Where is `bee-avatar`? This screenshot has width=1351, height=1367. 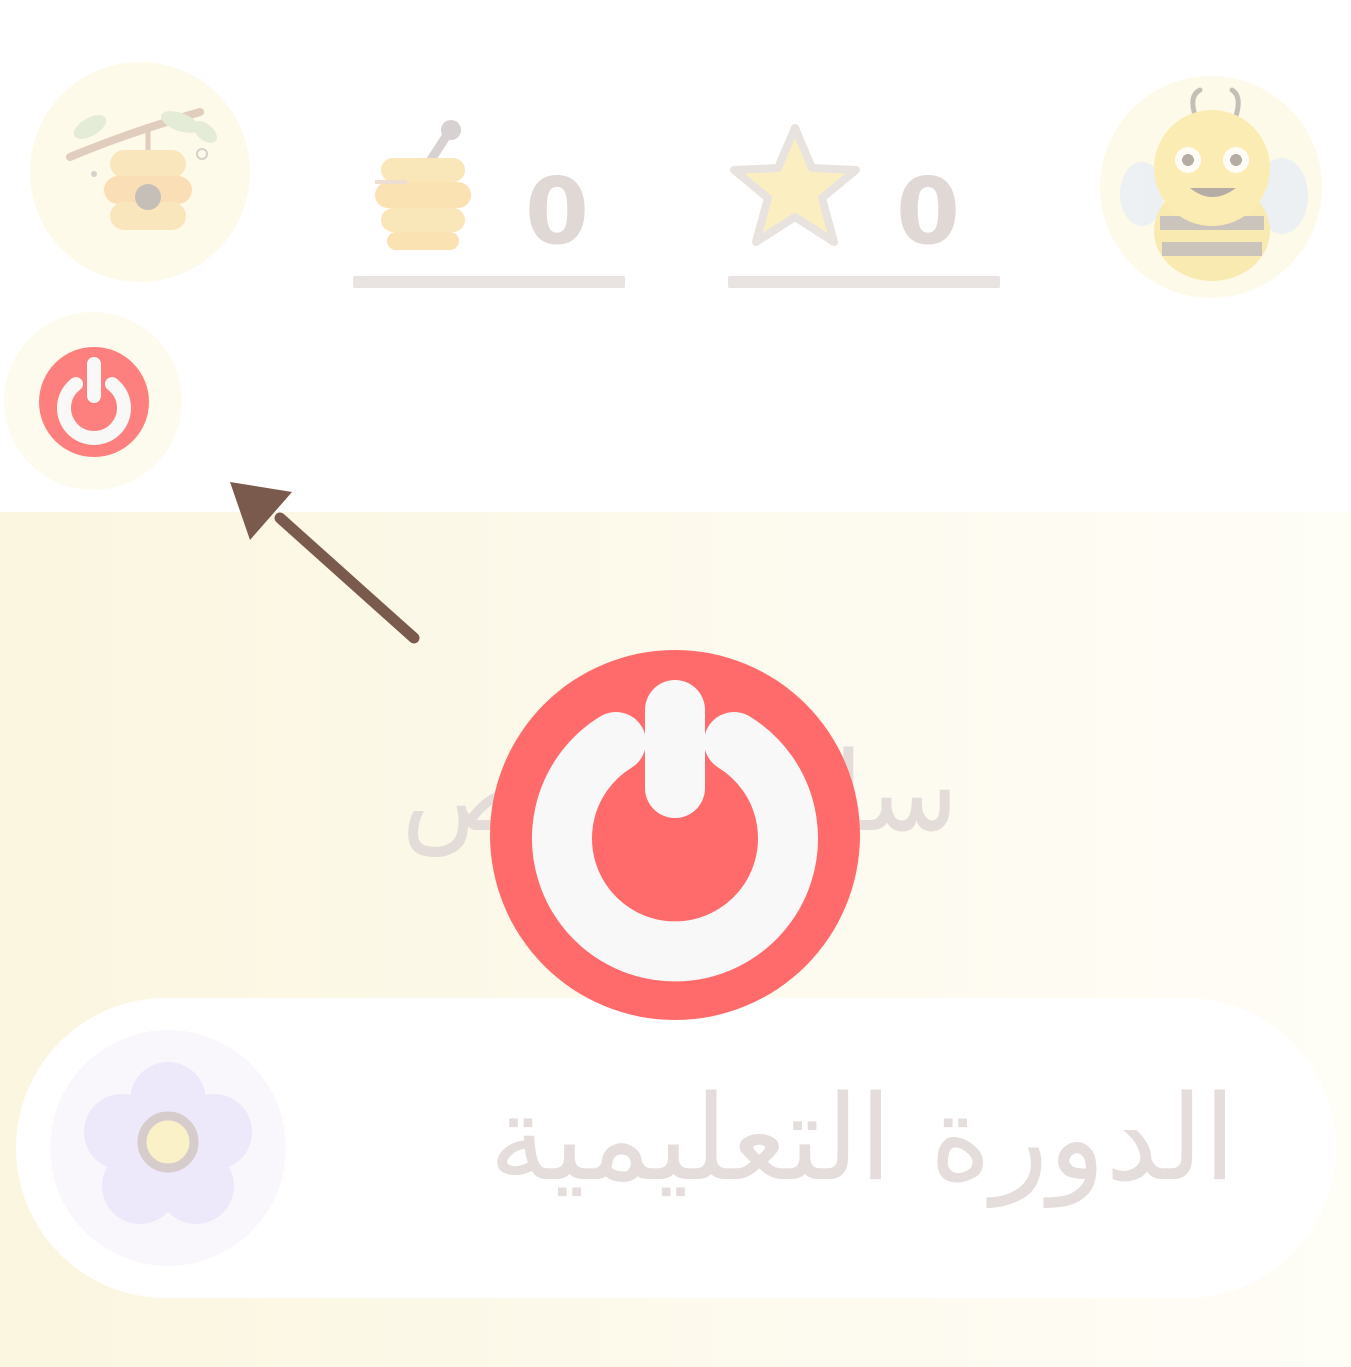 bee-avatar is located at coordinates (1211, 187).